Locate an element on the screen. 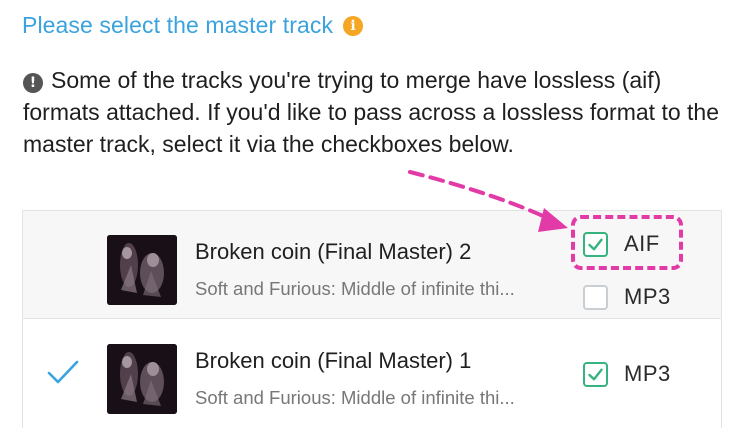 This screenshot has width=750, height=432. annotation-arrow-icon is located at coordinates (488, 201).